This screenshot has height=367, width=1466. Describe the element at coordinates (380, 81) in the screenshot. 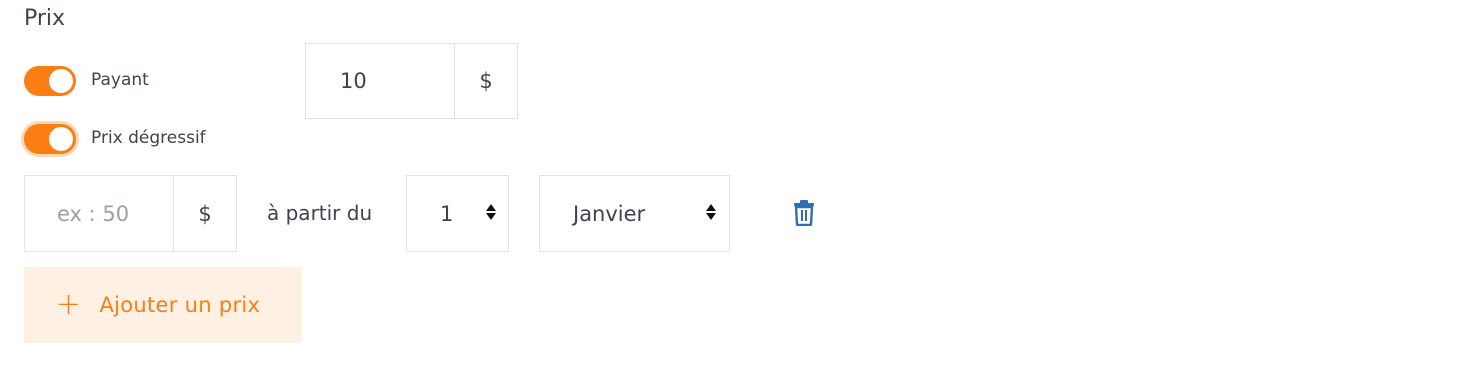

I see `price-input: 10` at that location.